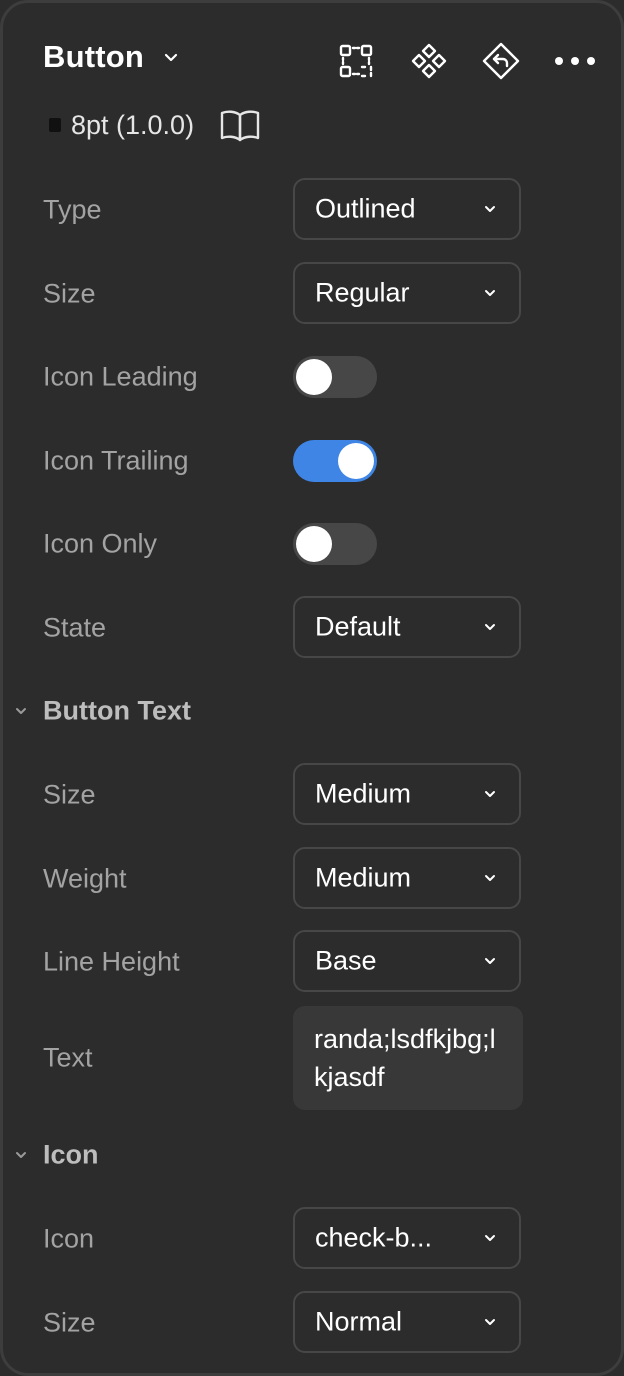  What do you see at coordinates (312, 711) in the screenshot?
I see `section-button-text: Button Text` at bounding box center [312, 711].